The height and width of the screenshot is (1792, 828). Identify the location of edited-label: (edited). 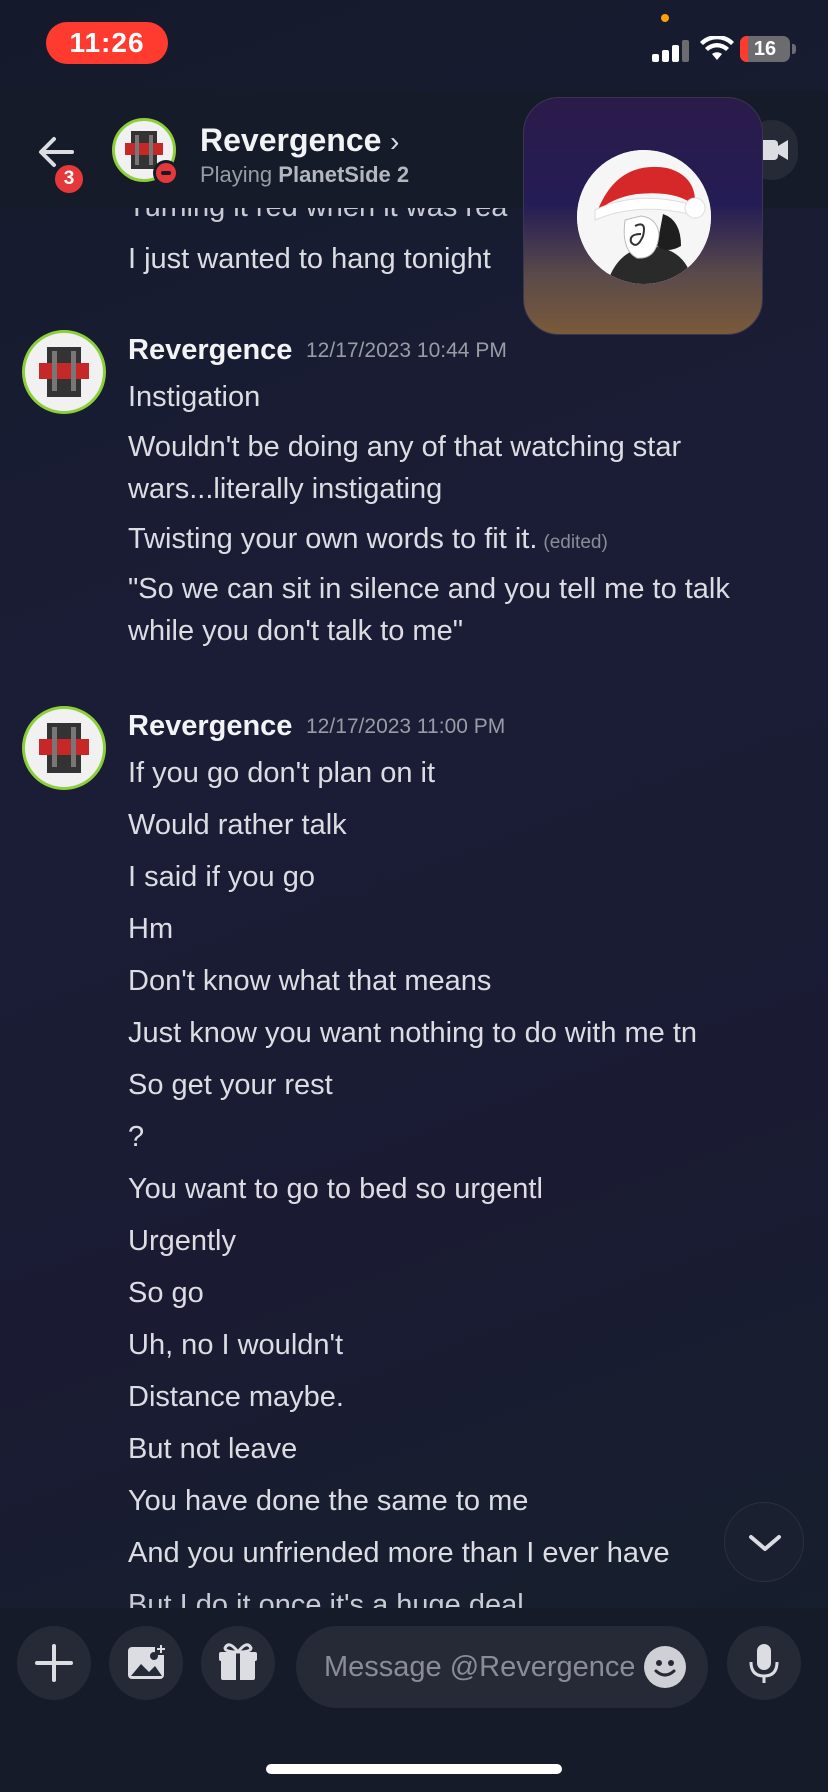
(575, 542).